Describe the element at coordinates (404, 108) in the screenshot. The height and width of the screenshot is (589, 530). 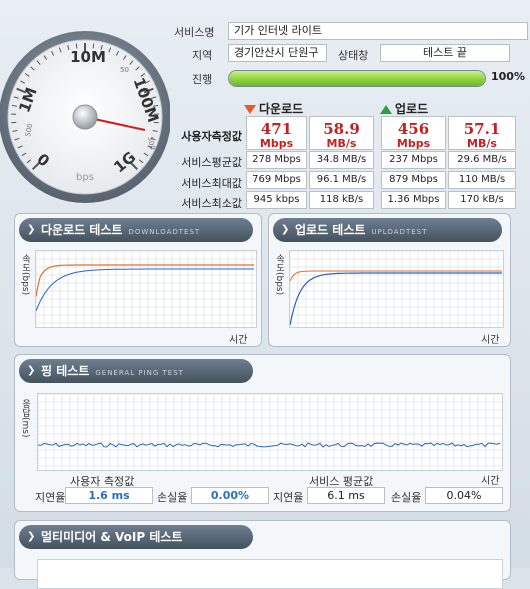
I see `upload-header: 업로드` at that location.